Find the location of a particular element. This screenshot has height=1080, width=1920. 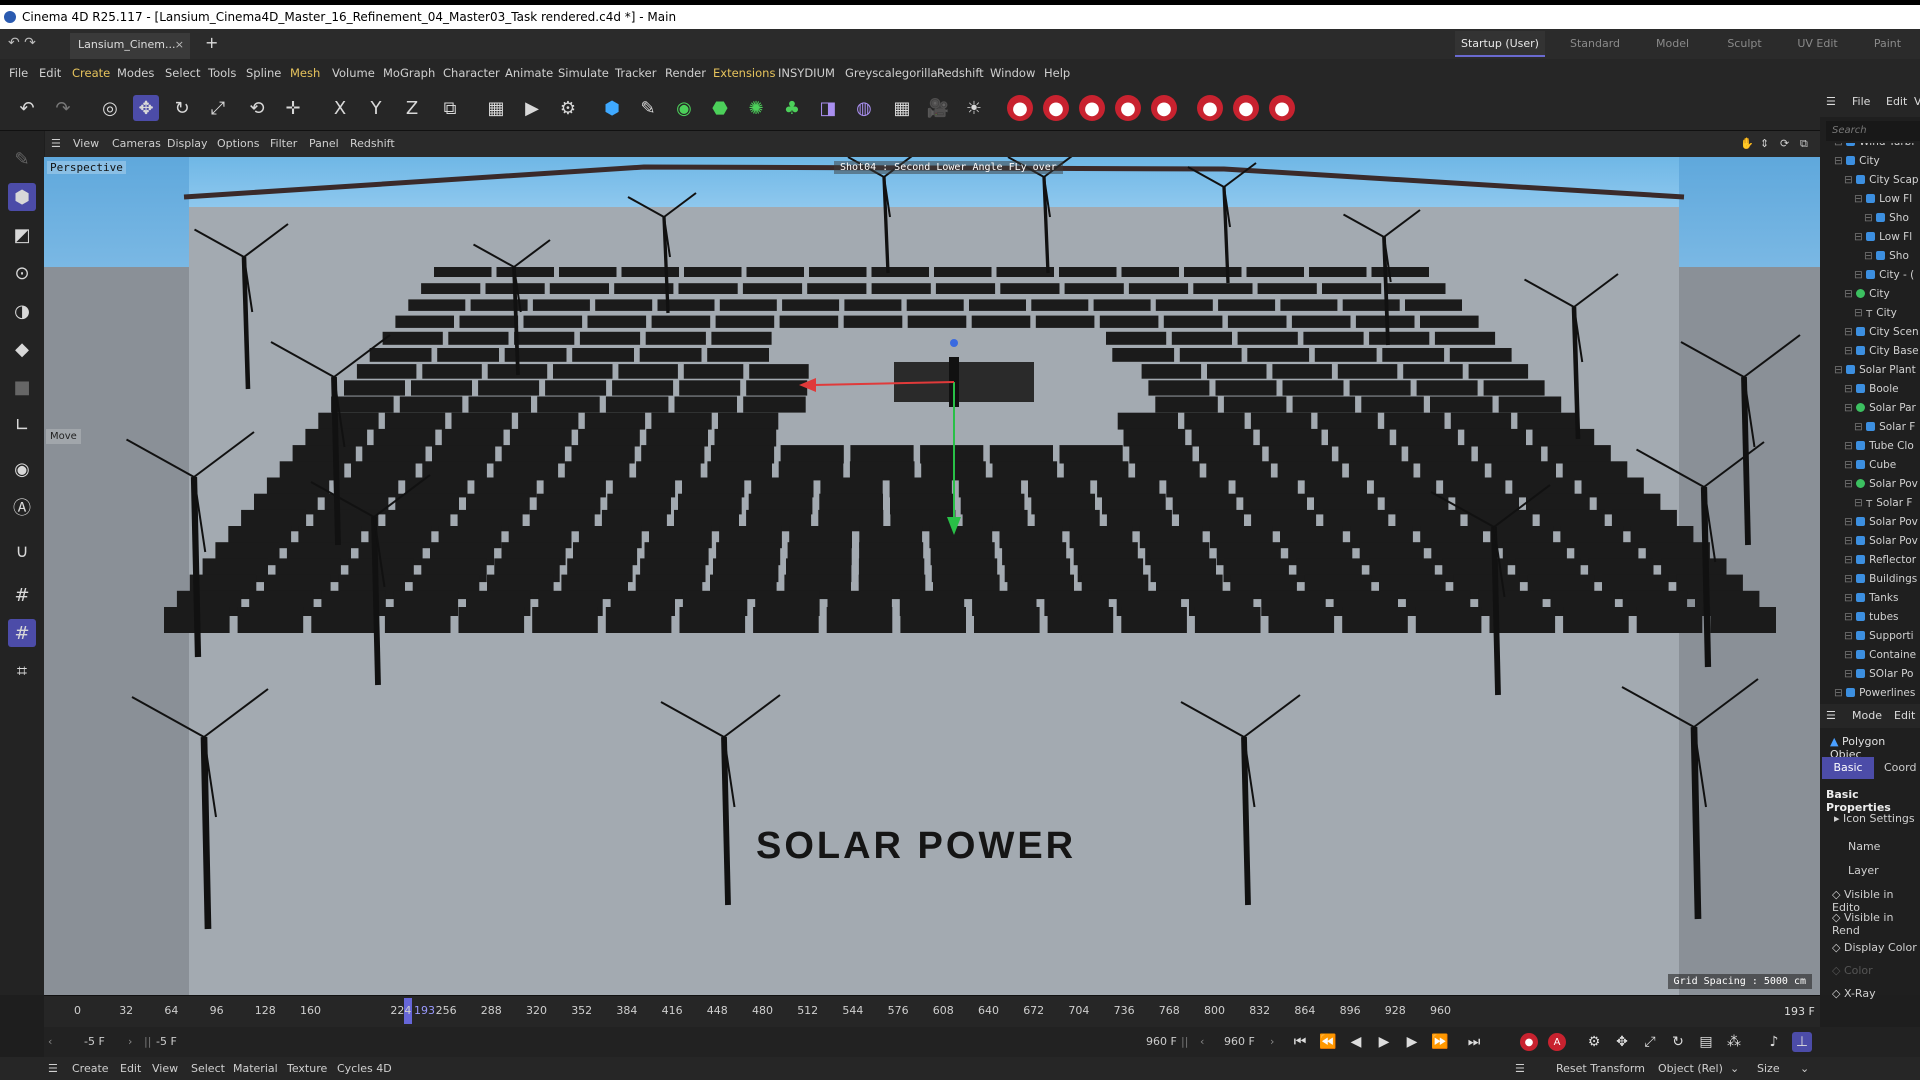

coordinates-hamburger-icon: ☰ is located at coordinates (1520, 1068).